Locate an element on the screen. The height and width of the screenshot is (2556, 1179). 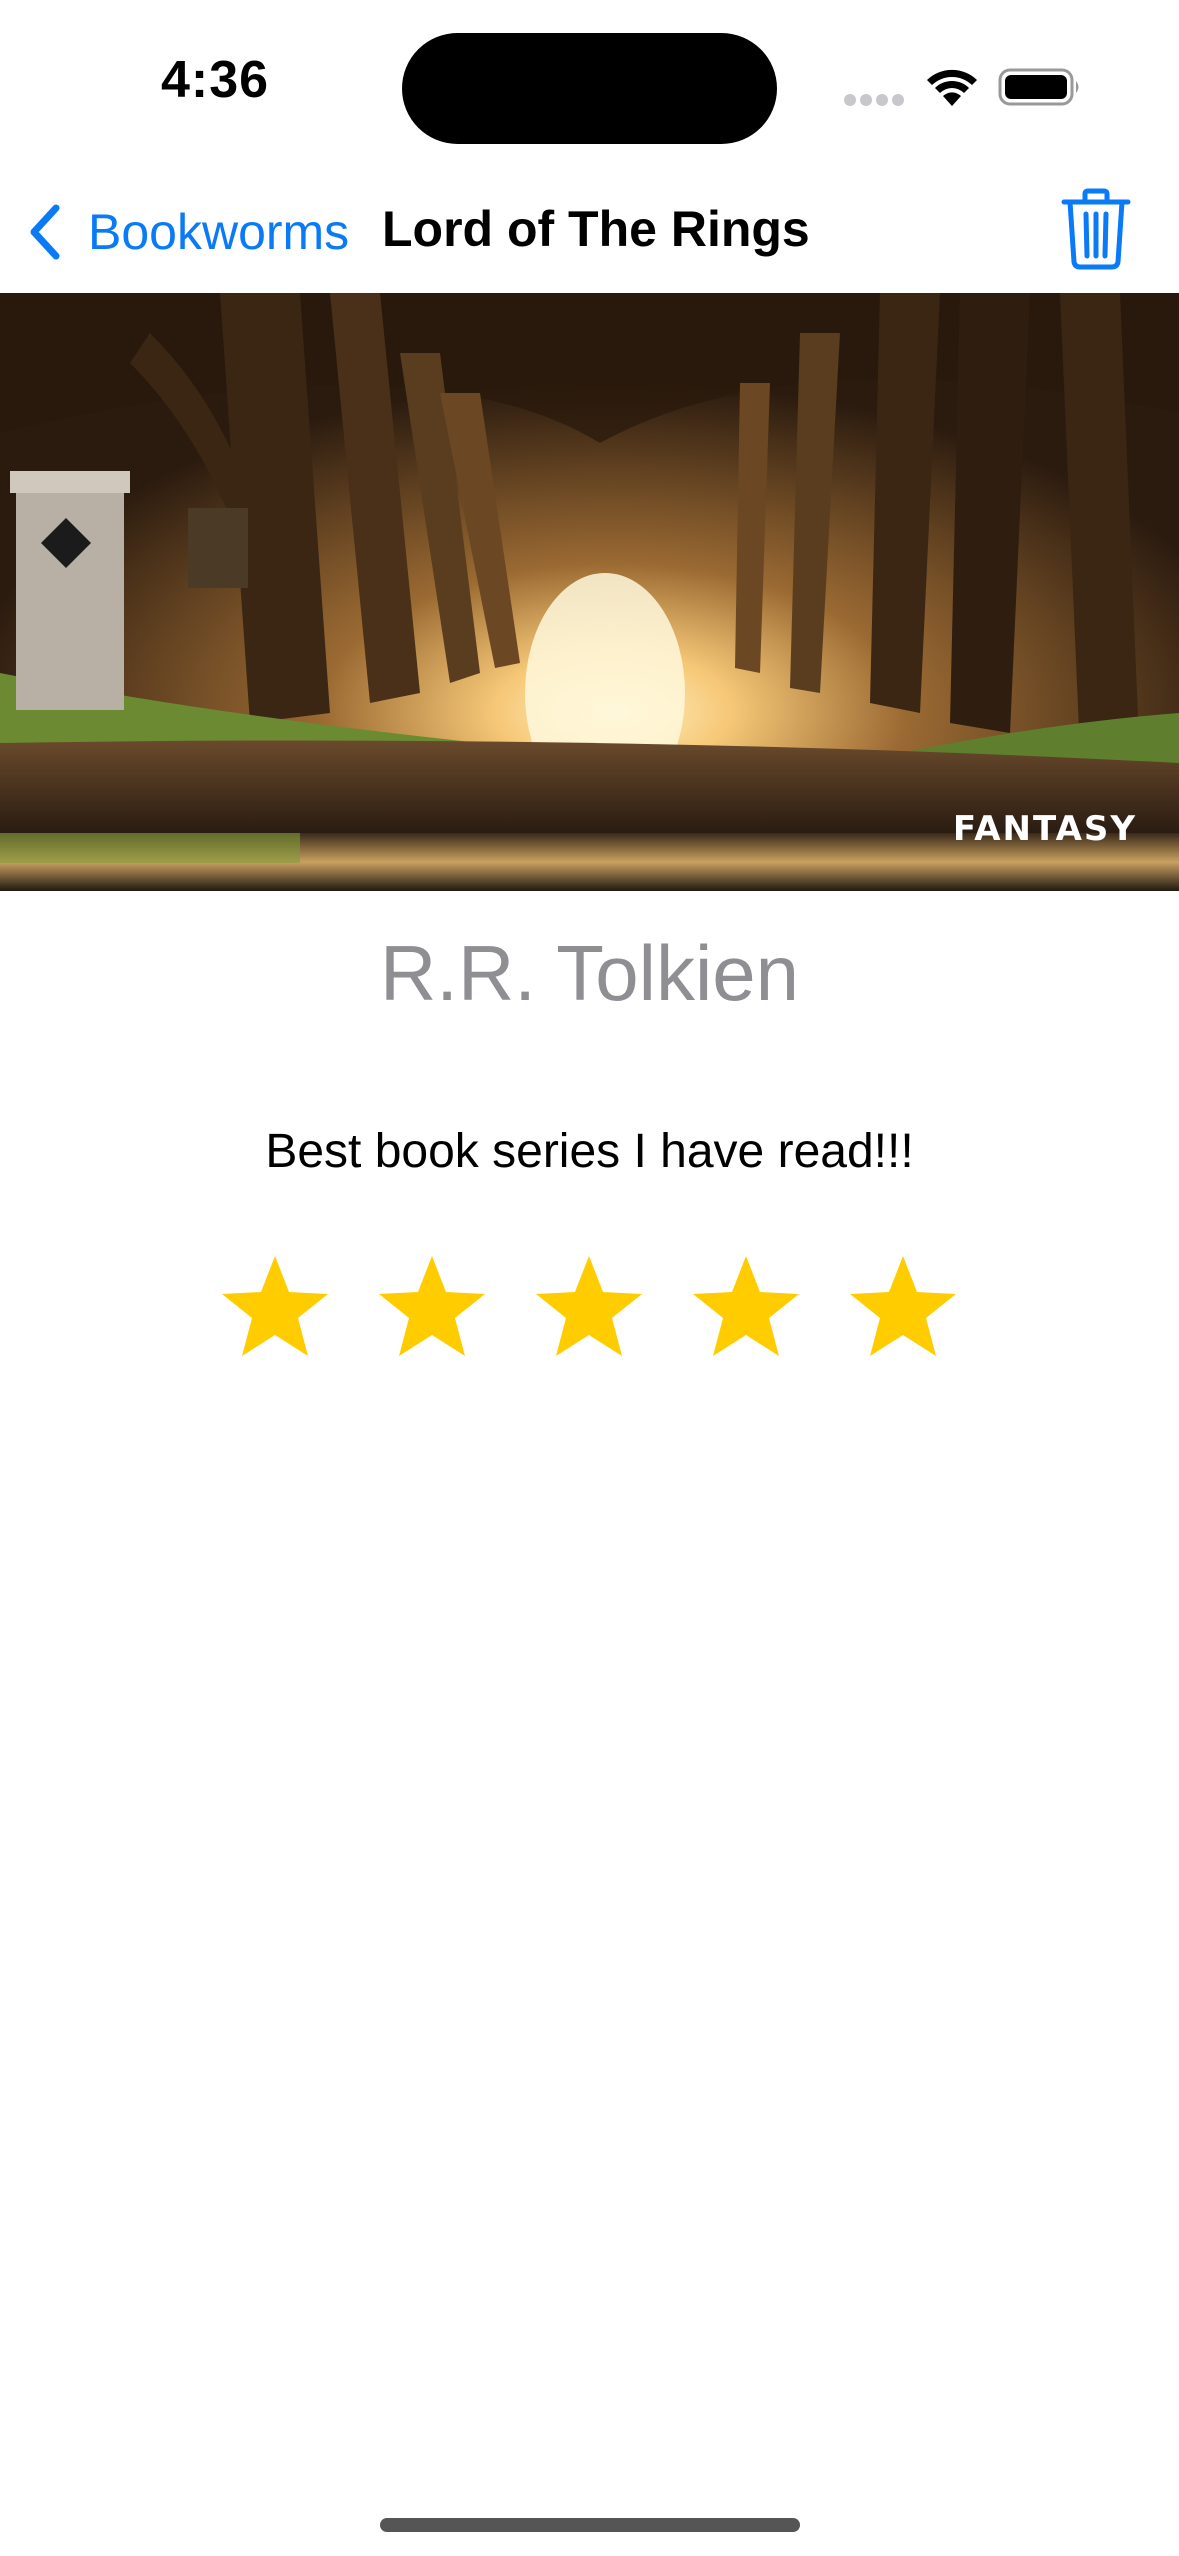
battery-icon is located at coordinates (1038, 87).